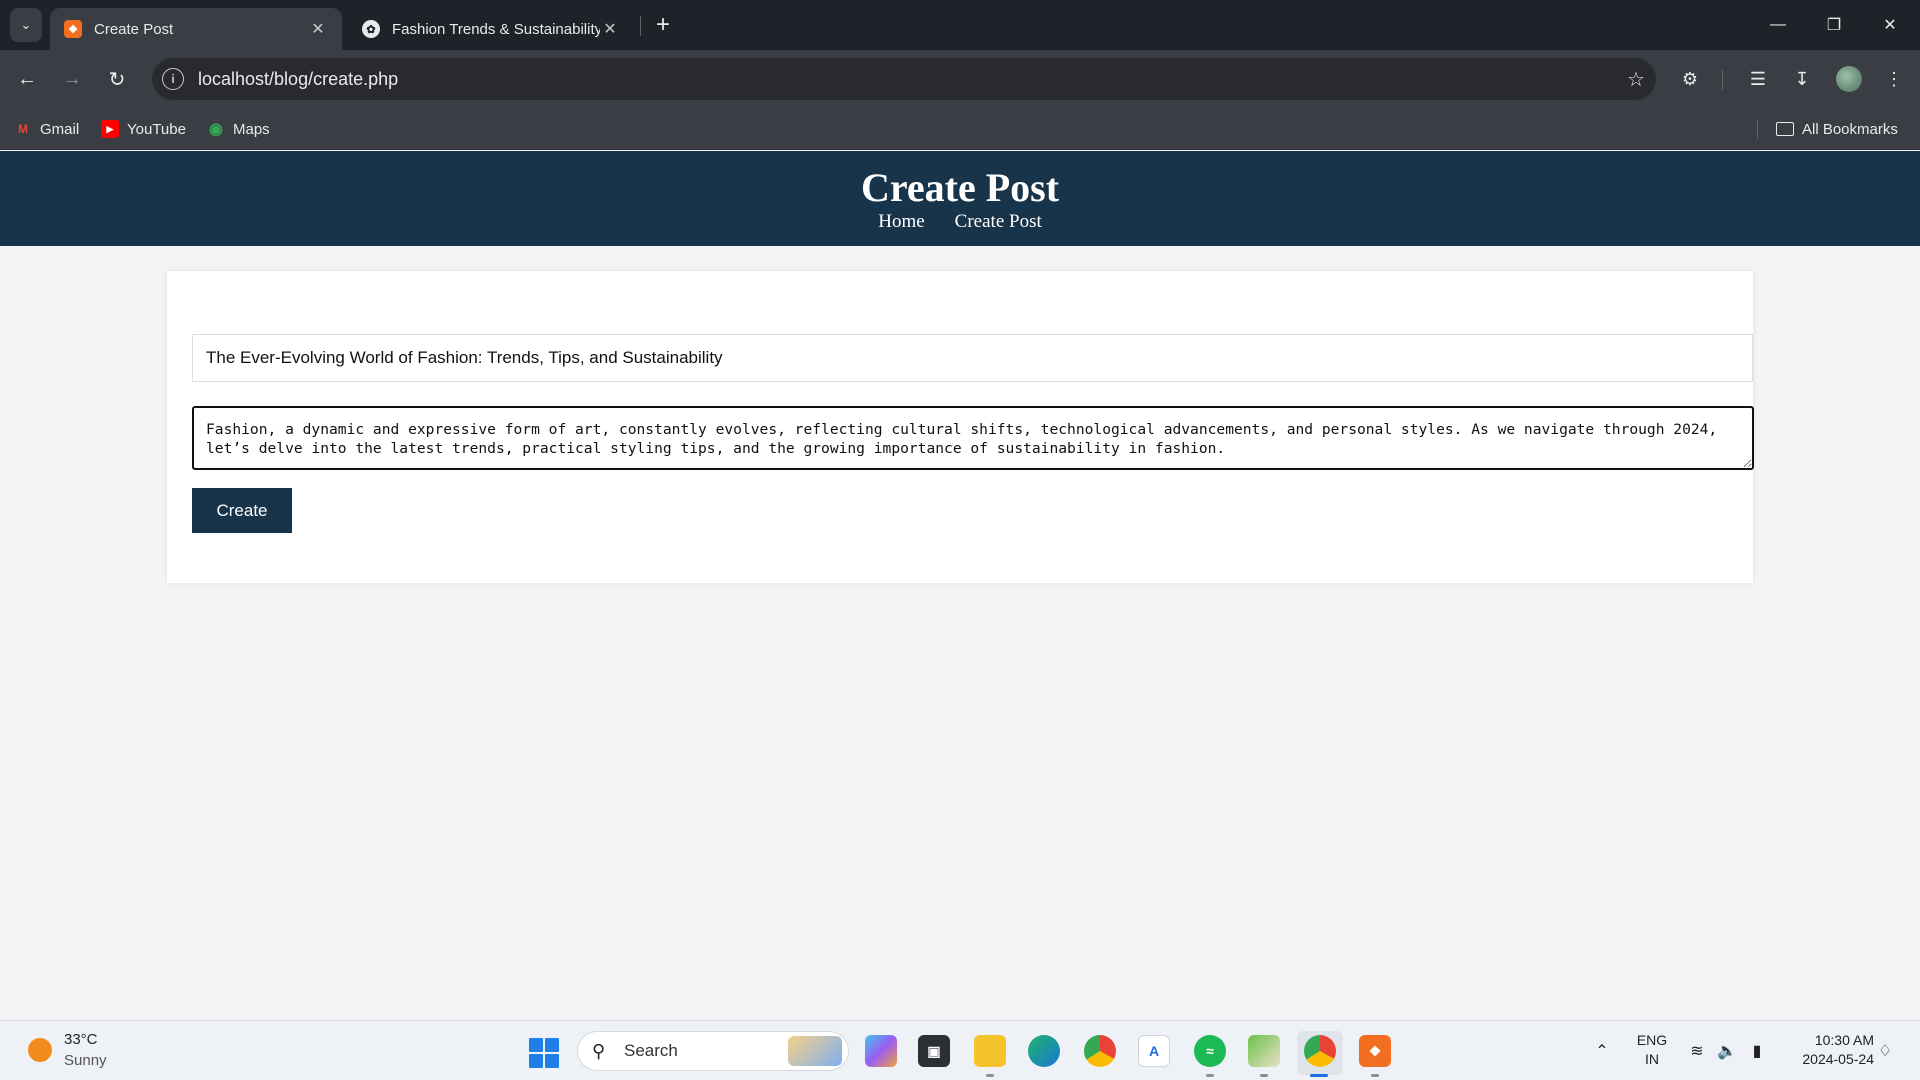  Describe the element at coordinates (1849, 79) in the screenshot. I see `profile-avatar` at that location.